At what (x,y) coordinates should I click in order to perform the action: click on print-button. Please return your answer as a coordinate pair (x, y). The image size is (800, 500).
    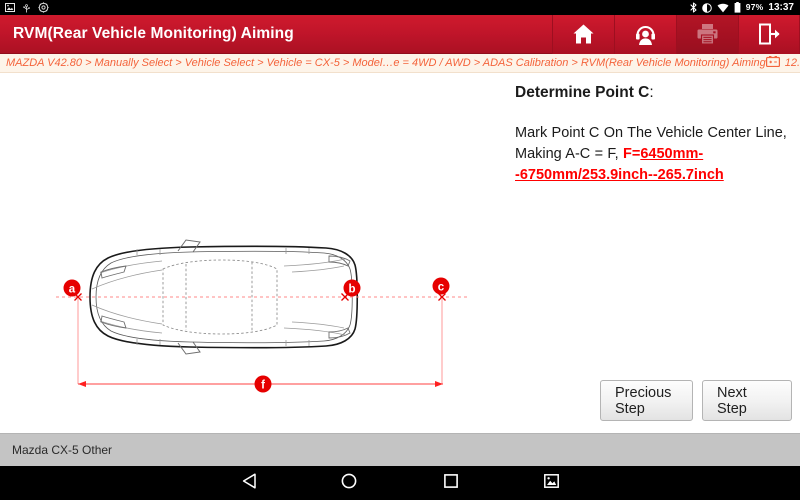
    Looking at the image, I should click on (707, 34).